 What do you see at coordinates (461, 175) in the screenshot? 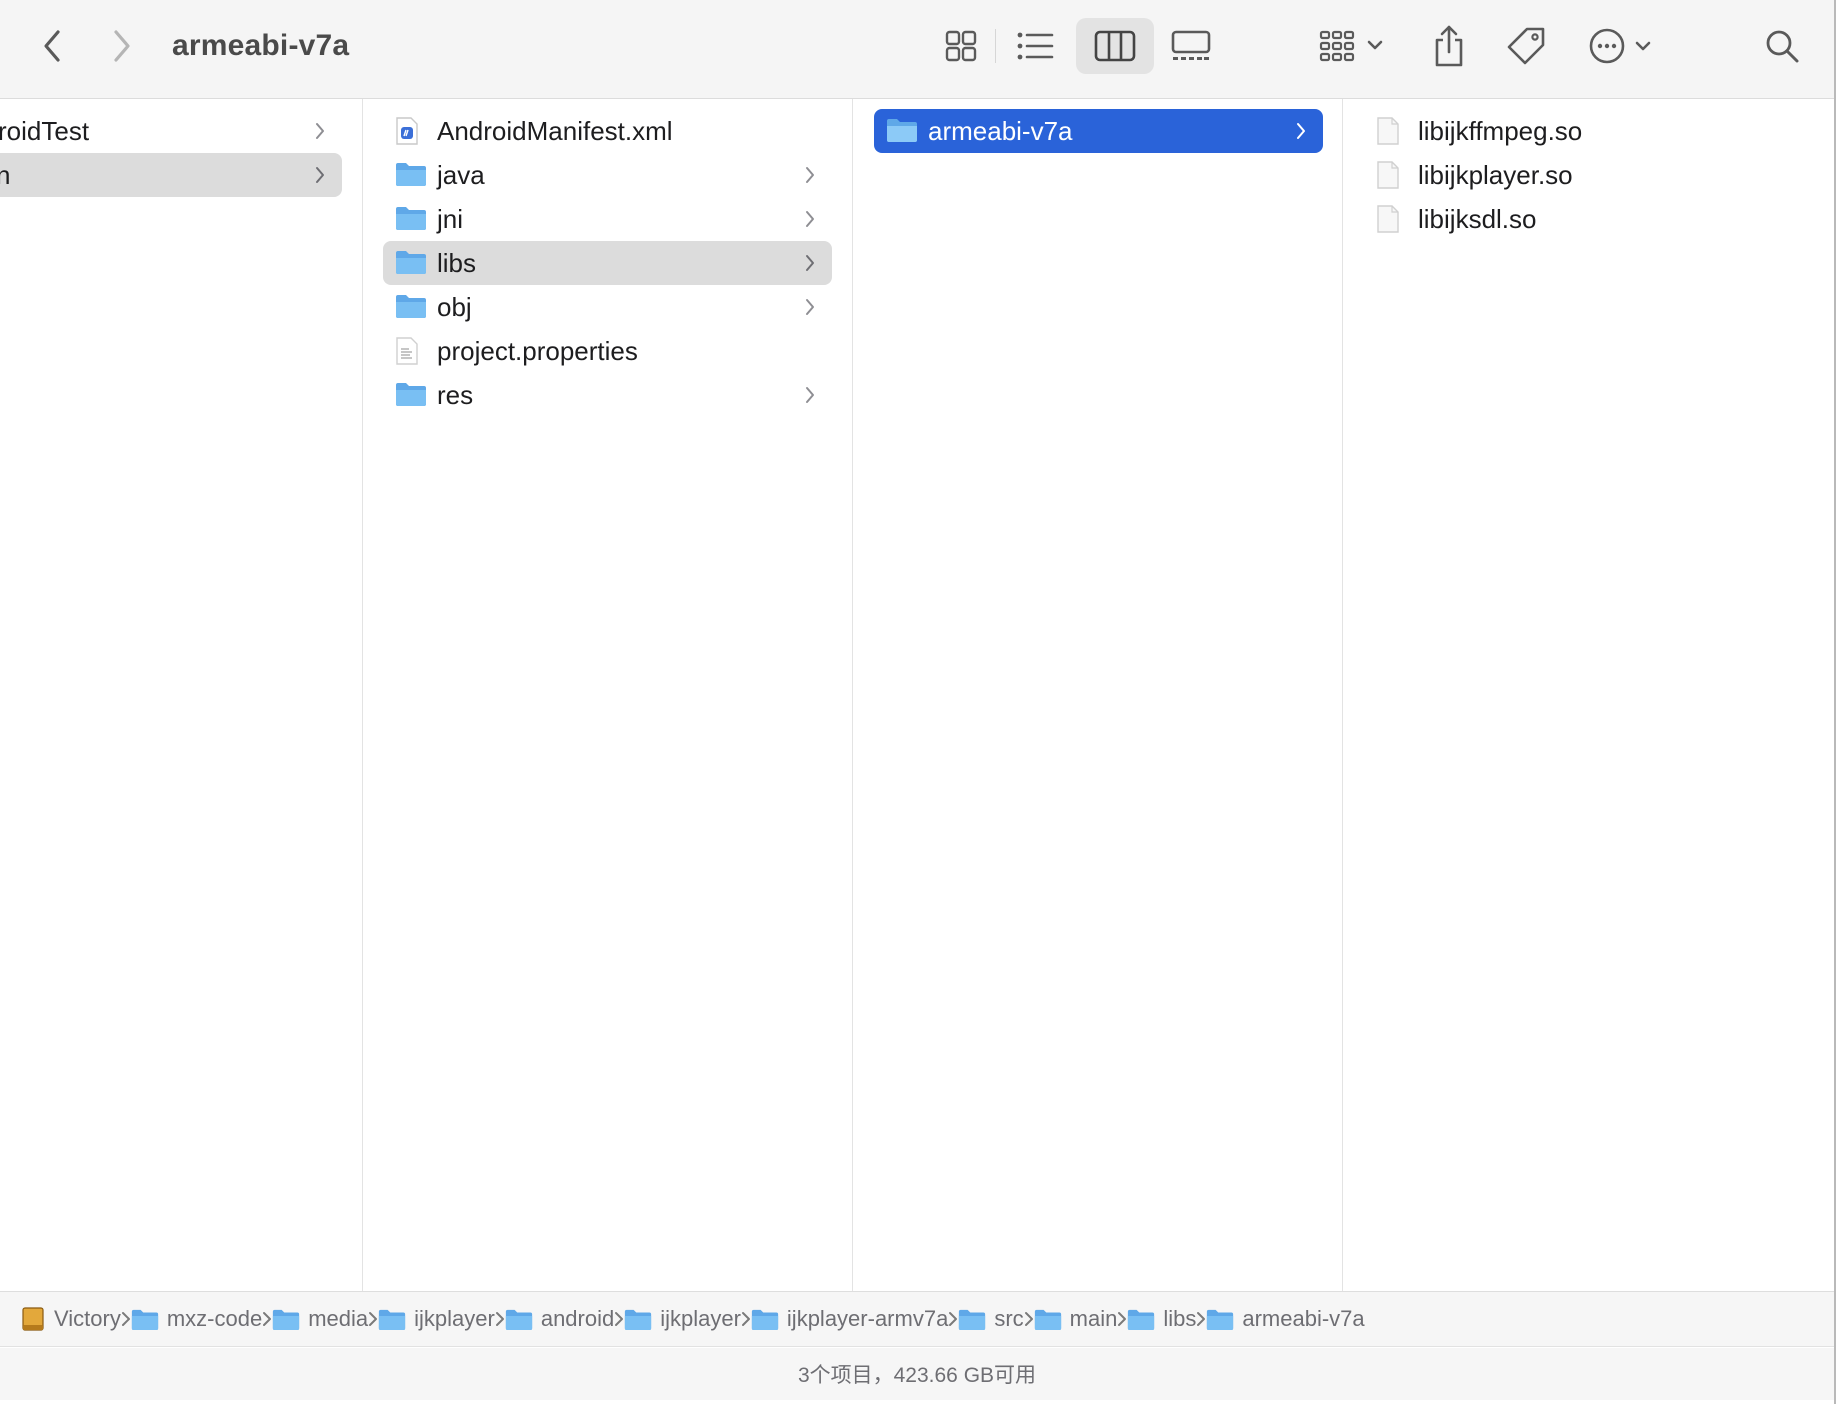
I see `item-name: java` at bounding box center [461, 175].